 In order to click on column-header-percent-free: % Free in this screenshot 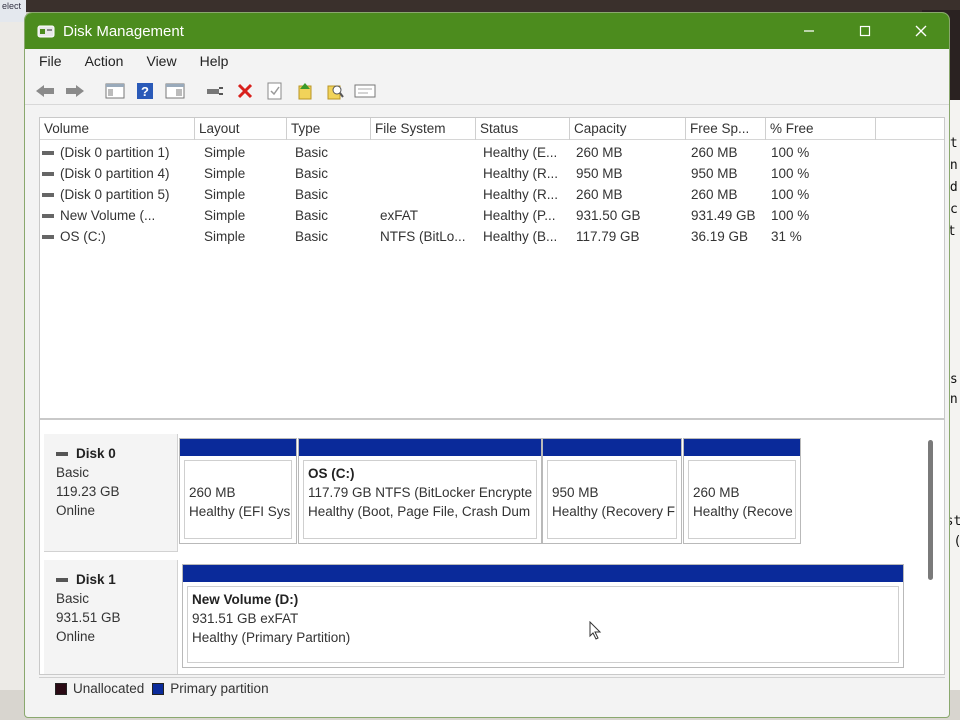, I will do `click(821, 129)`.